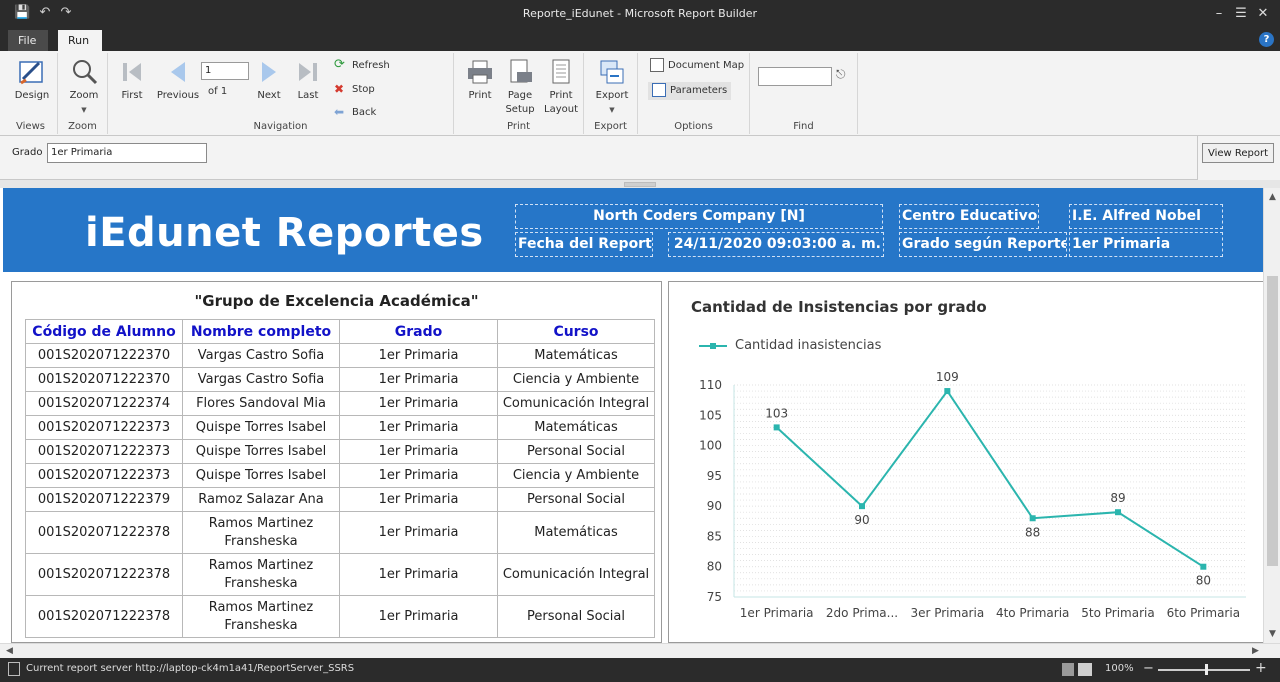  What do you see at coordinates (576, 331) in the screenshot?
I see `column-header-curso: Curso` at bounding box center [576, 331].